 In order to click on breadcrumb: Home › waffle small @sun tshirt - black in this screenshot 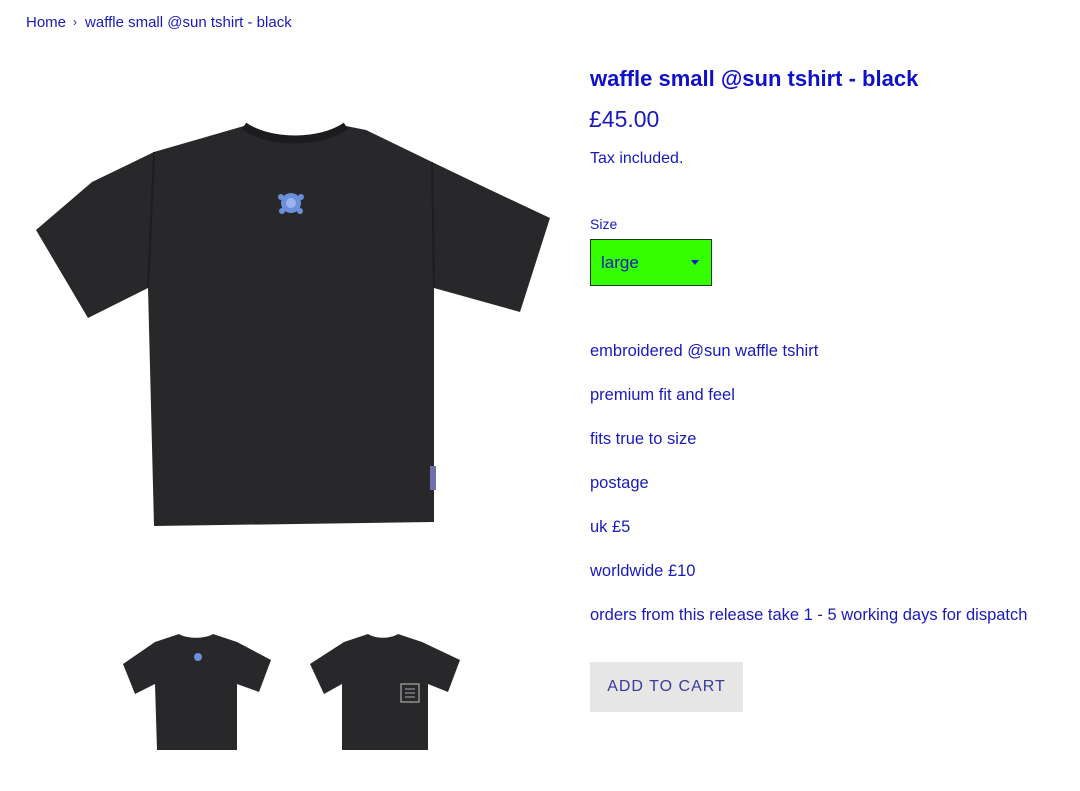, I will do `click(159, 22)`.